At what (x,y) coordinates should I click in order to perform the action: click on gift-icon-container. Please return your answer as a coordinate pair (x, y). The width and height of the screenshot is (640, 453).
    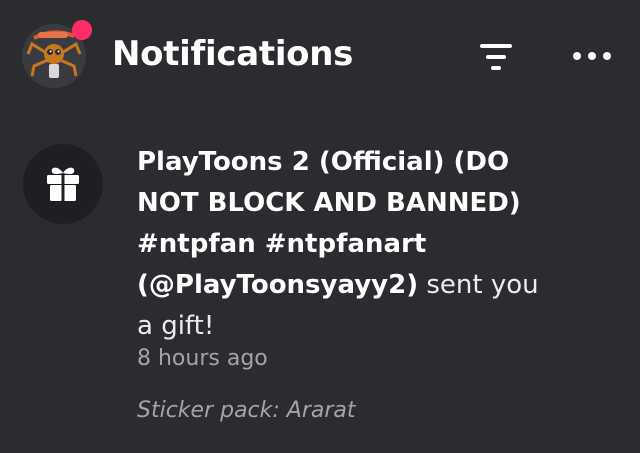
    Looking at the image, I should click on (63, 184).